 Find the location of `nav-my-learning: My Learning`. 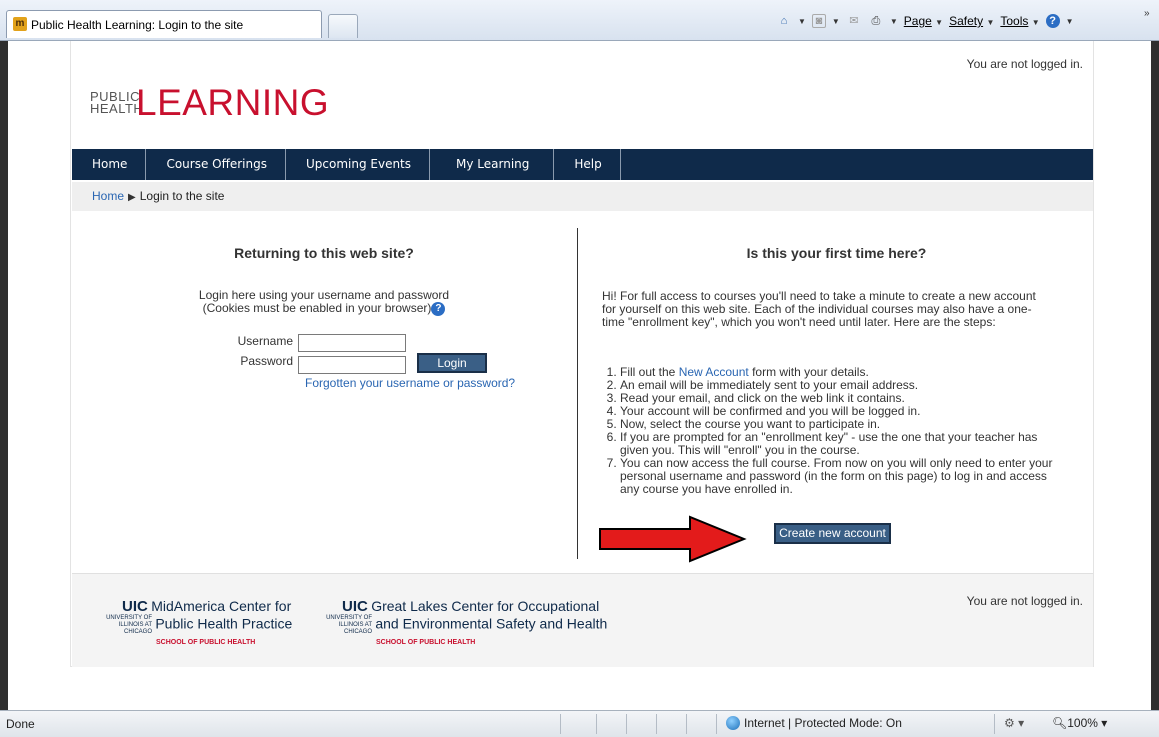

nav-my-learning: My Learning is located at coordinates (492, 164).